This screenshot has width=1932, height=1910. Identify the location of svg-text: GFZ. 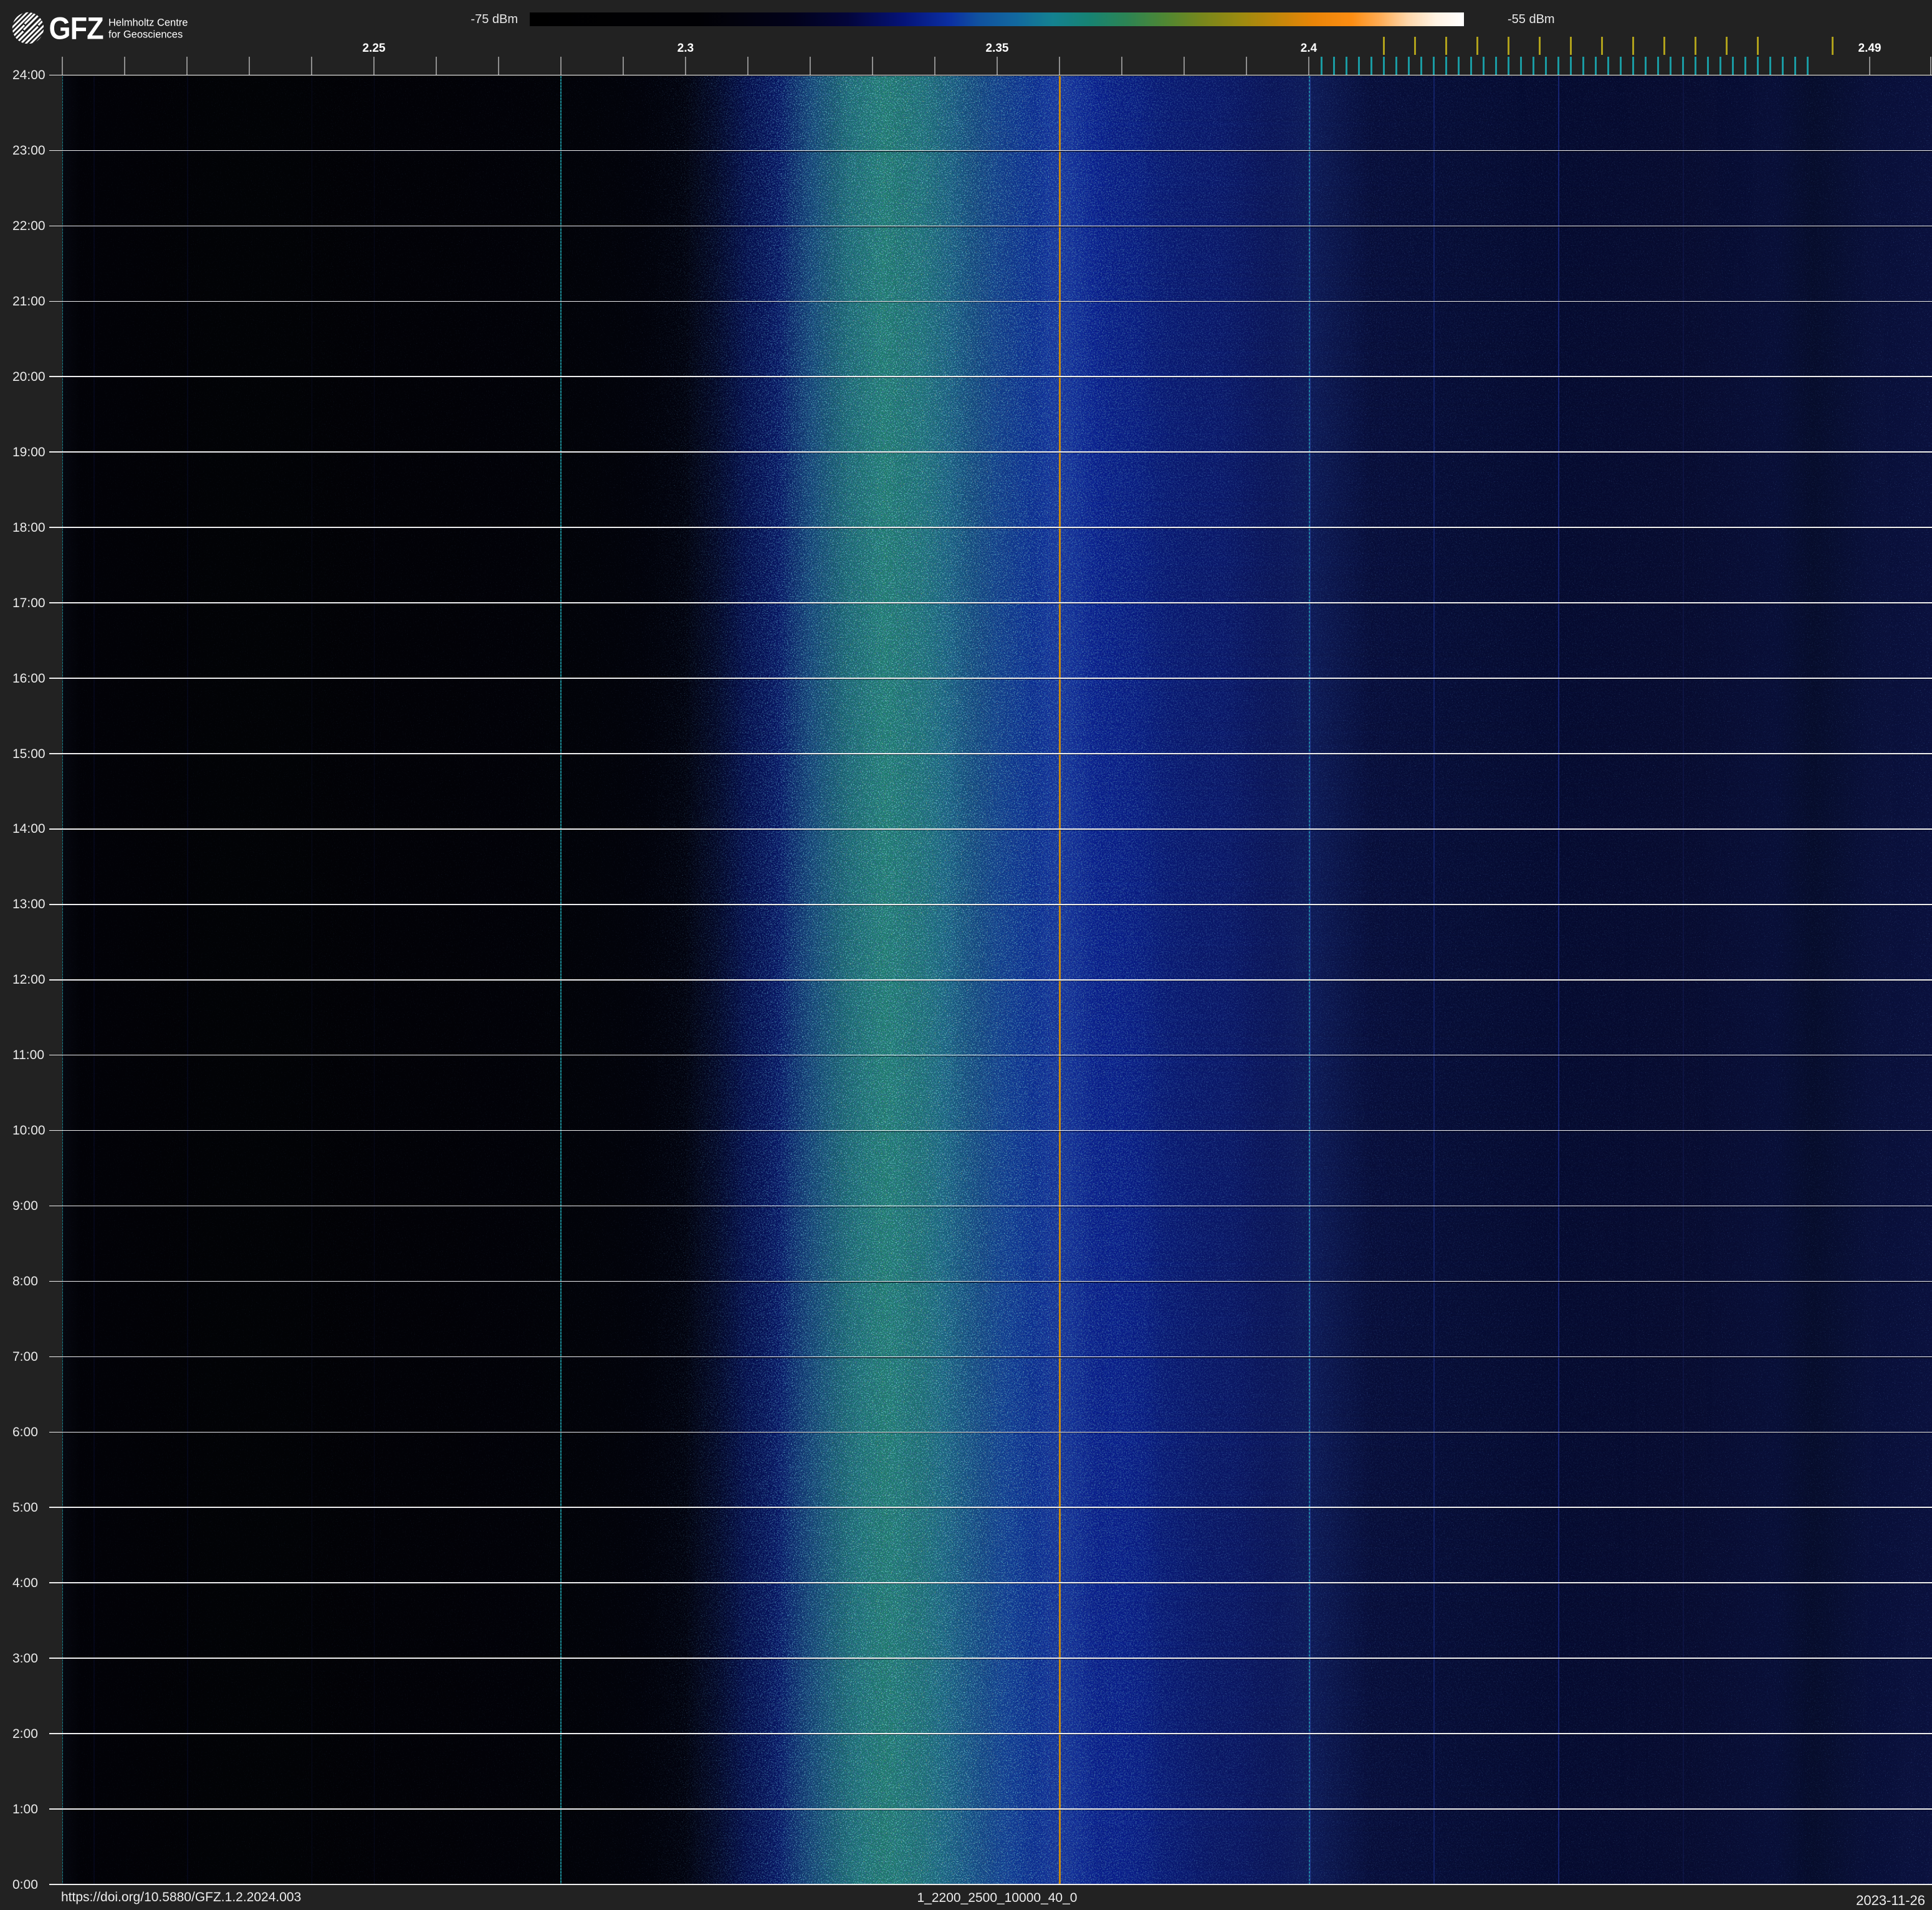
(76, 28).